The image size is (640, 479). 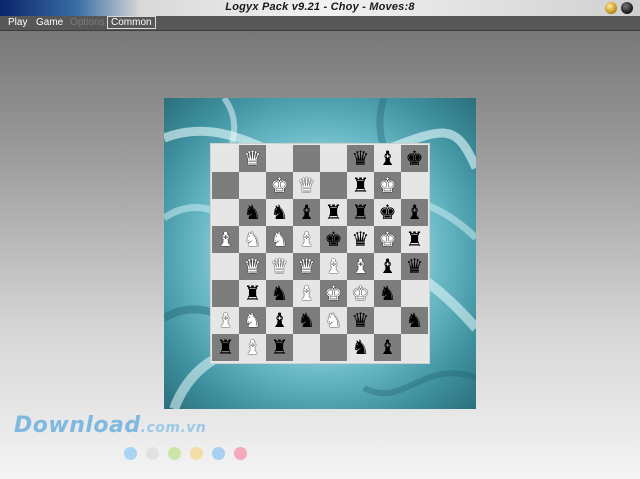 I want to click on menu-play: Play, so click(x=17, y=22).